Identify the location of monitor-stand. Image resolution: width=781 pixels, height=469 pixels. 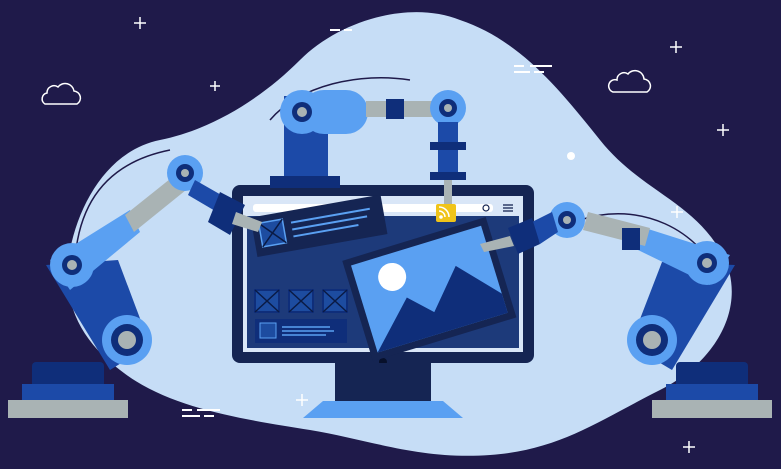
(383, 409).